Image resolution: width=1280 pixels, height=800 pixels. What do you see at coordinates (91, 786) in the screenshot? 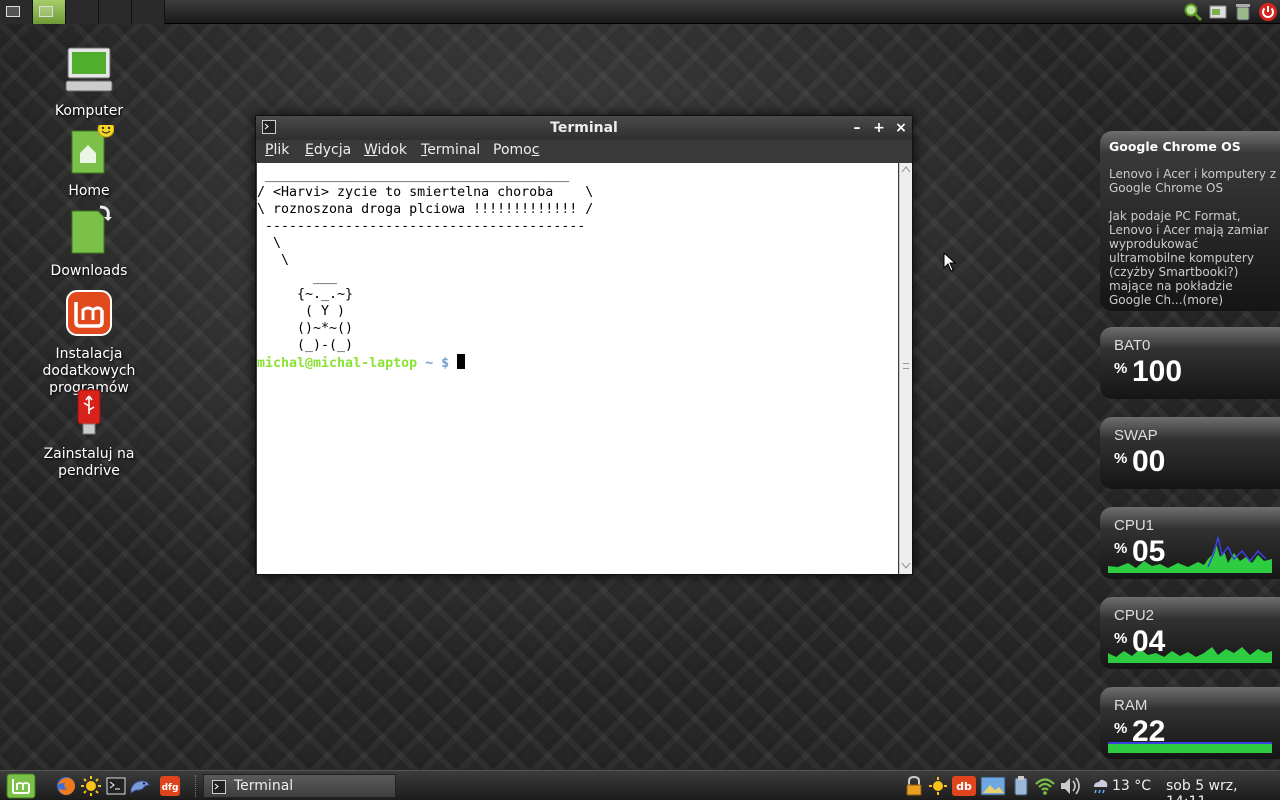
I see `sun-app-icon` at bounding box center [91, 786].